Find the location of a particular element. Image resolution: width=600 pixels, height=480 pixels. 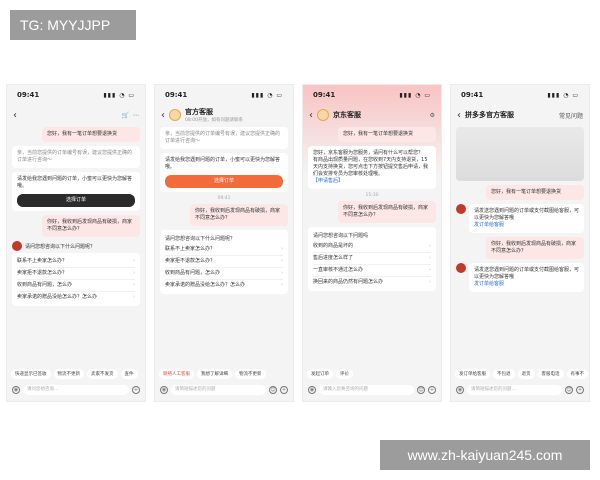

quick-chip: 联络人工客服 is located at coordinates (176, 374).